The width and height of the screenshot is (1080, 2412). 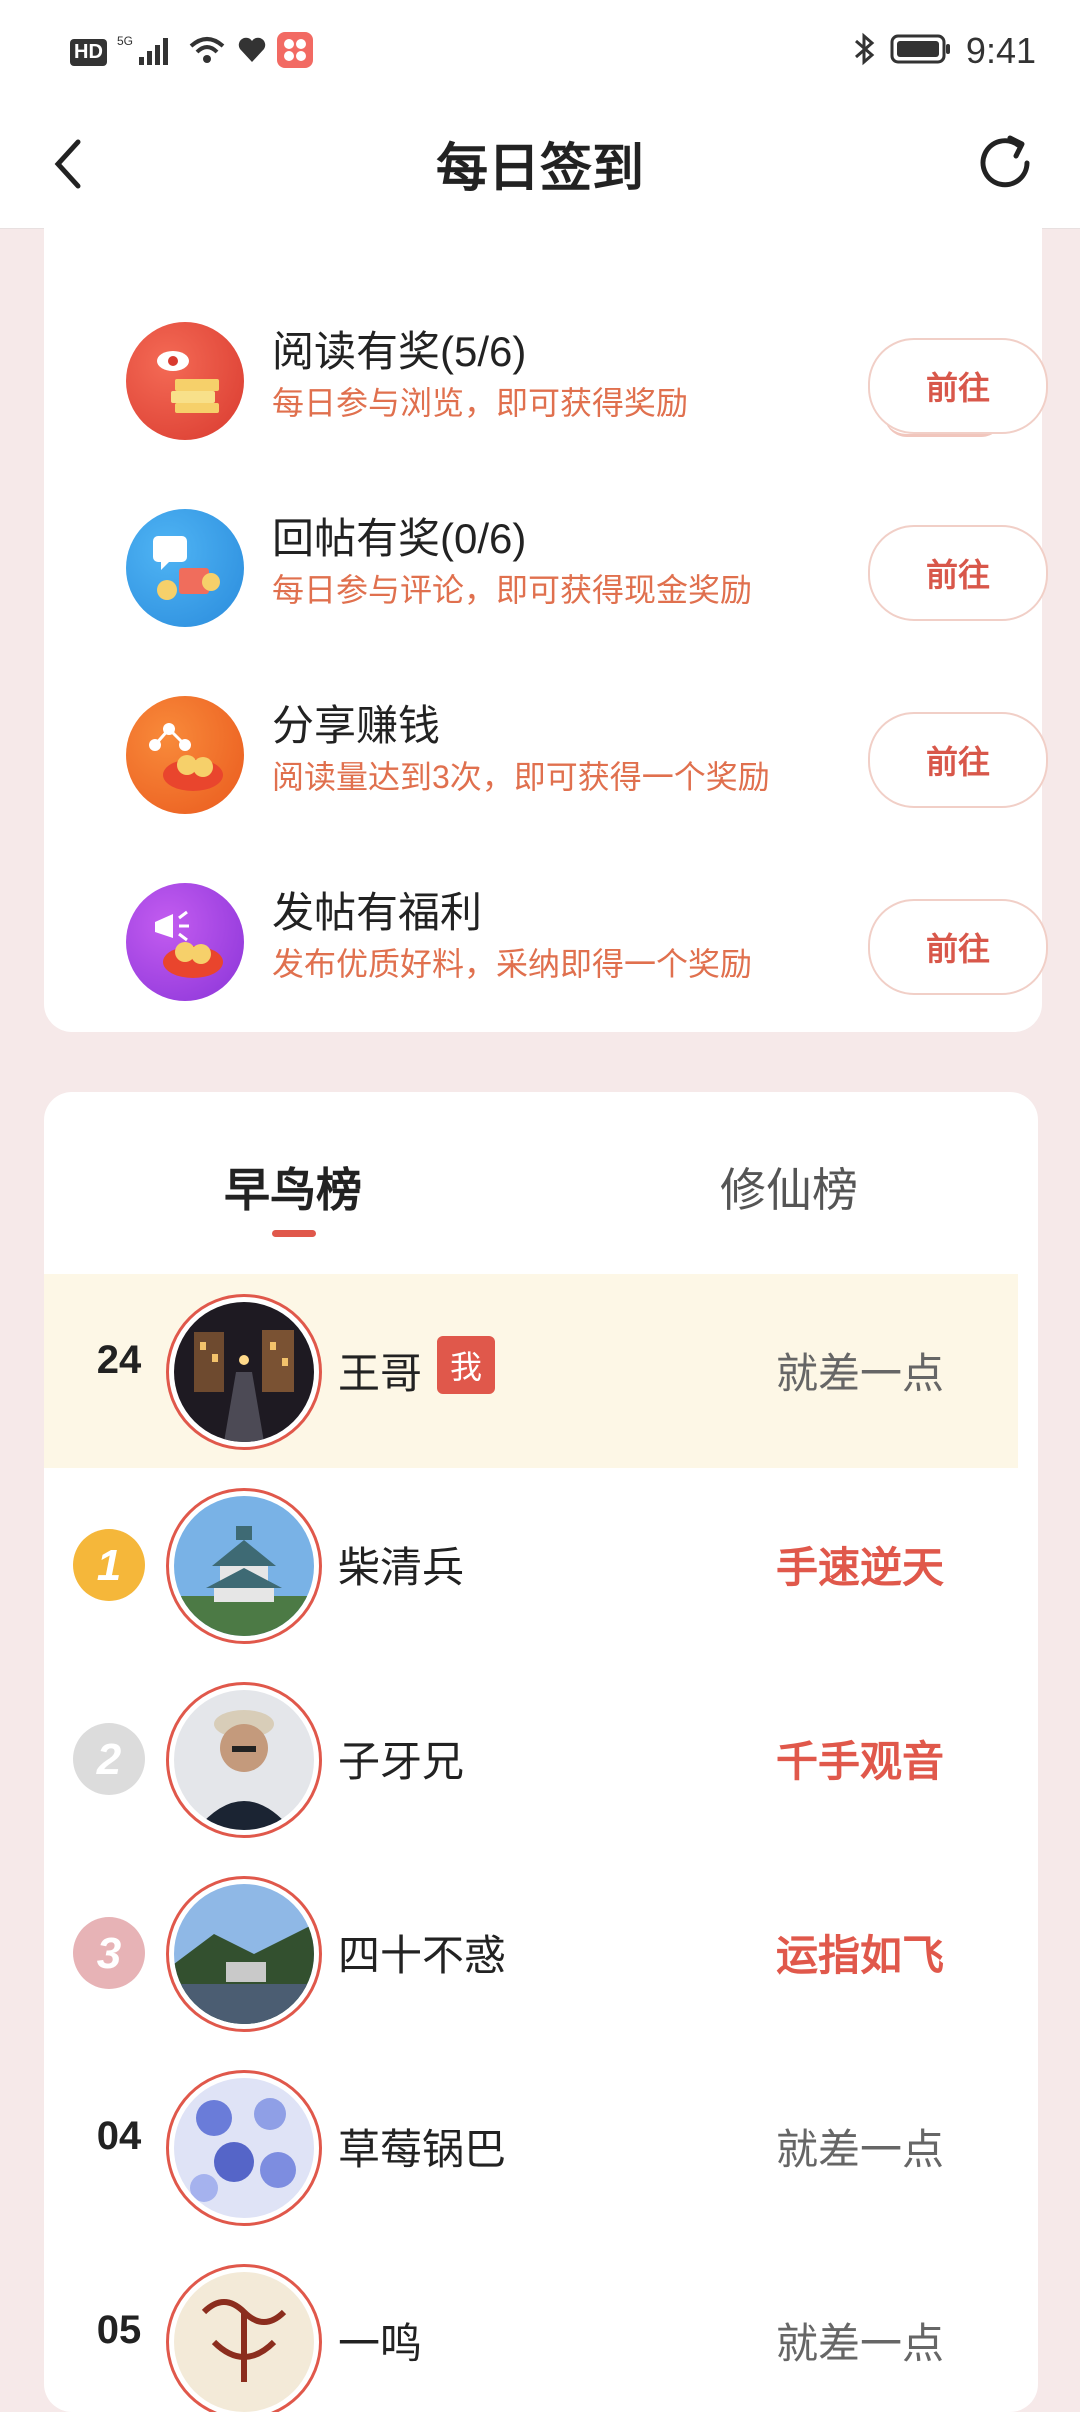 What do you see at coordinates (591, 566) in the screenshot?
I see `task-item-reply: 回帖有奖(0/6) 每日参与评论，即可获得现金奖励 前往` at bounding box center [591, 566].